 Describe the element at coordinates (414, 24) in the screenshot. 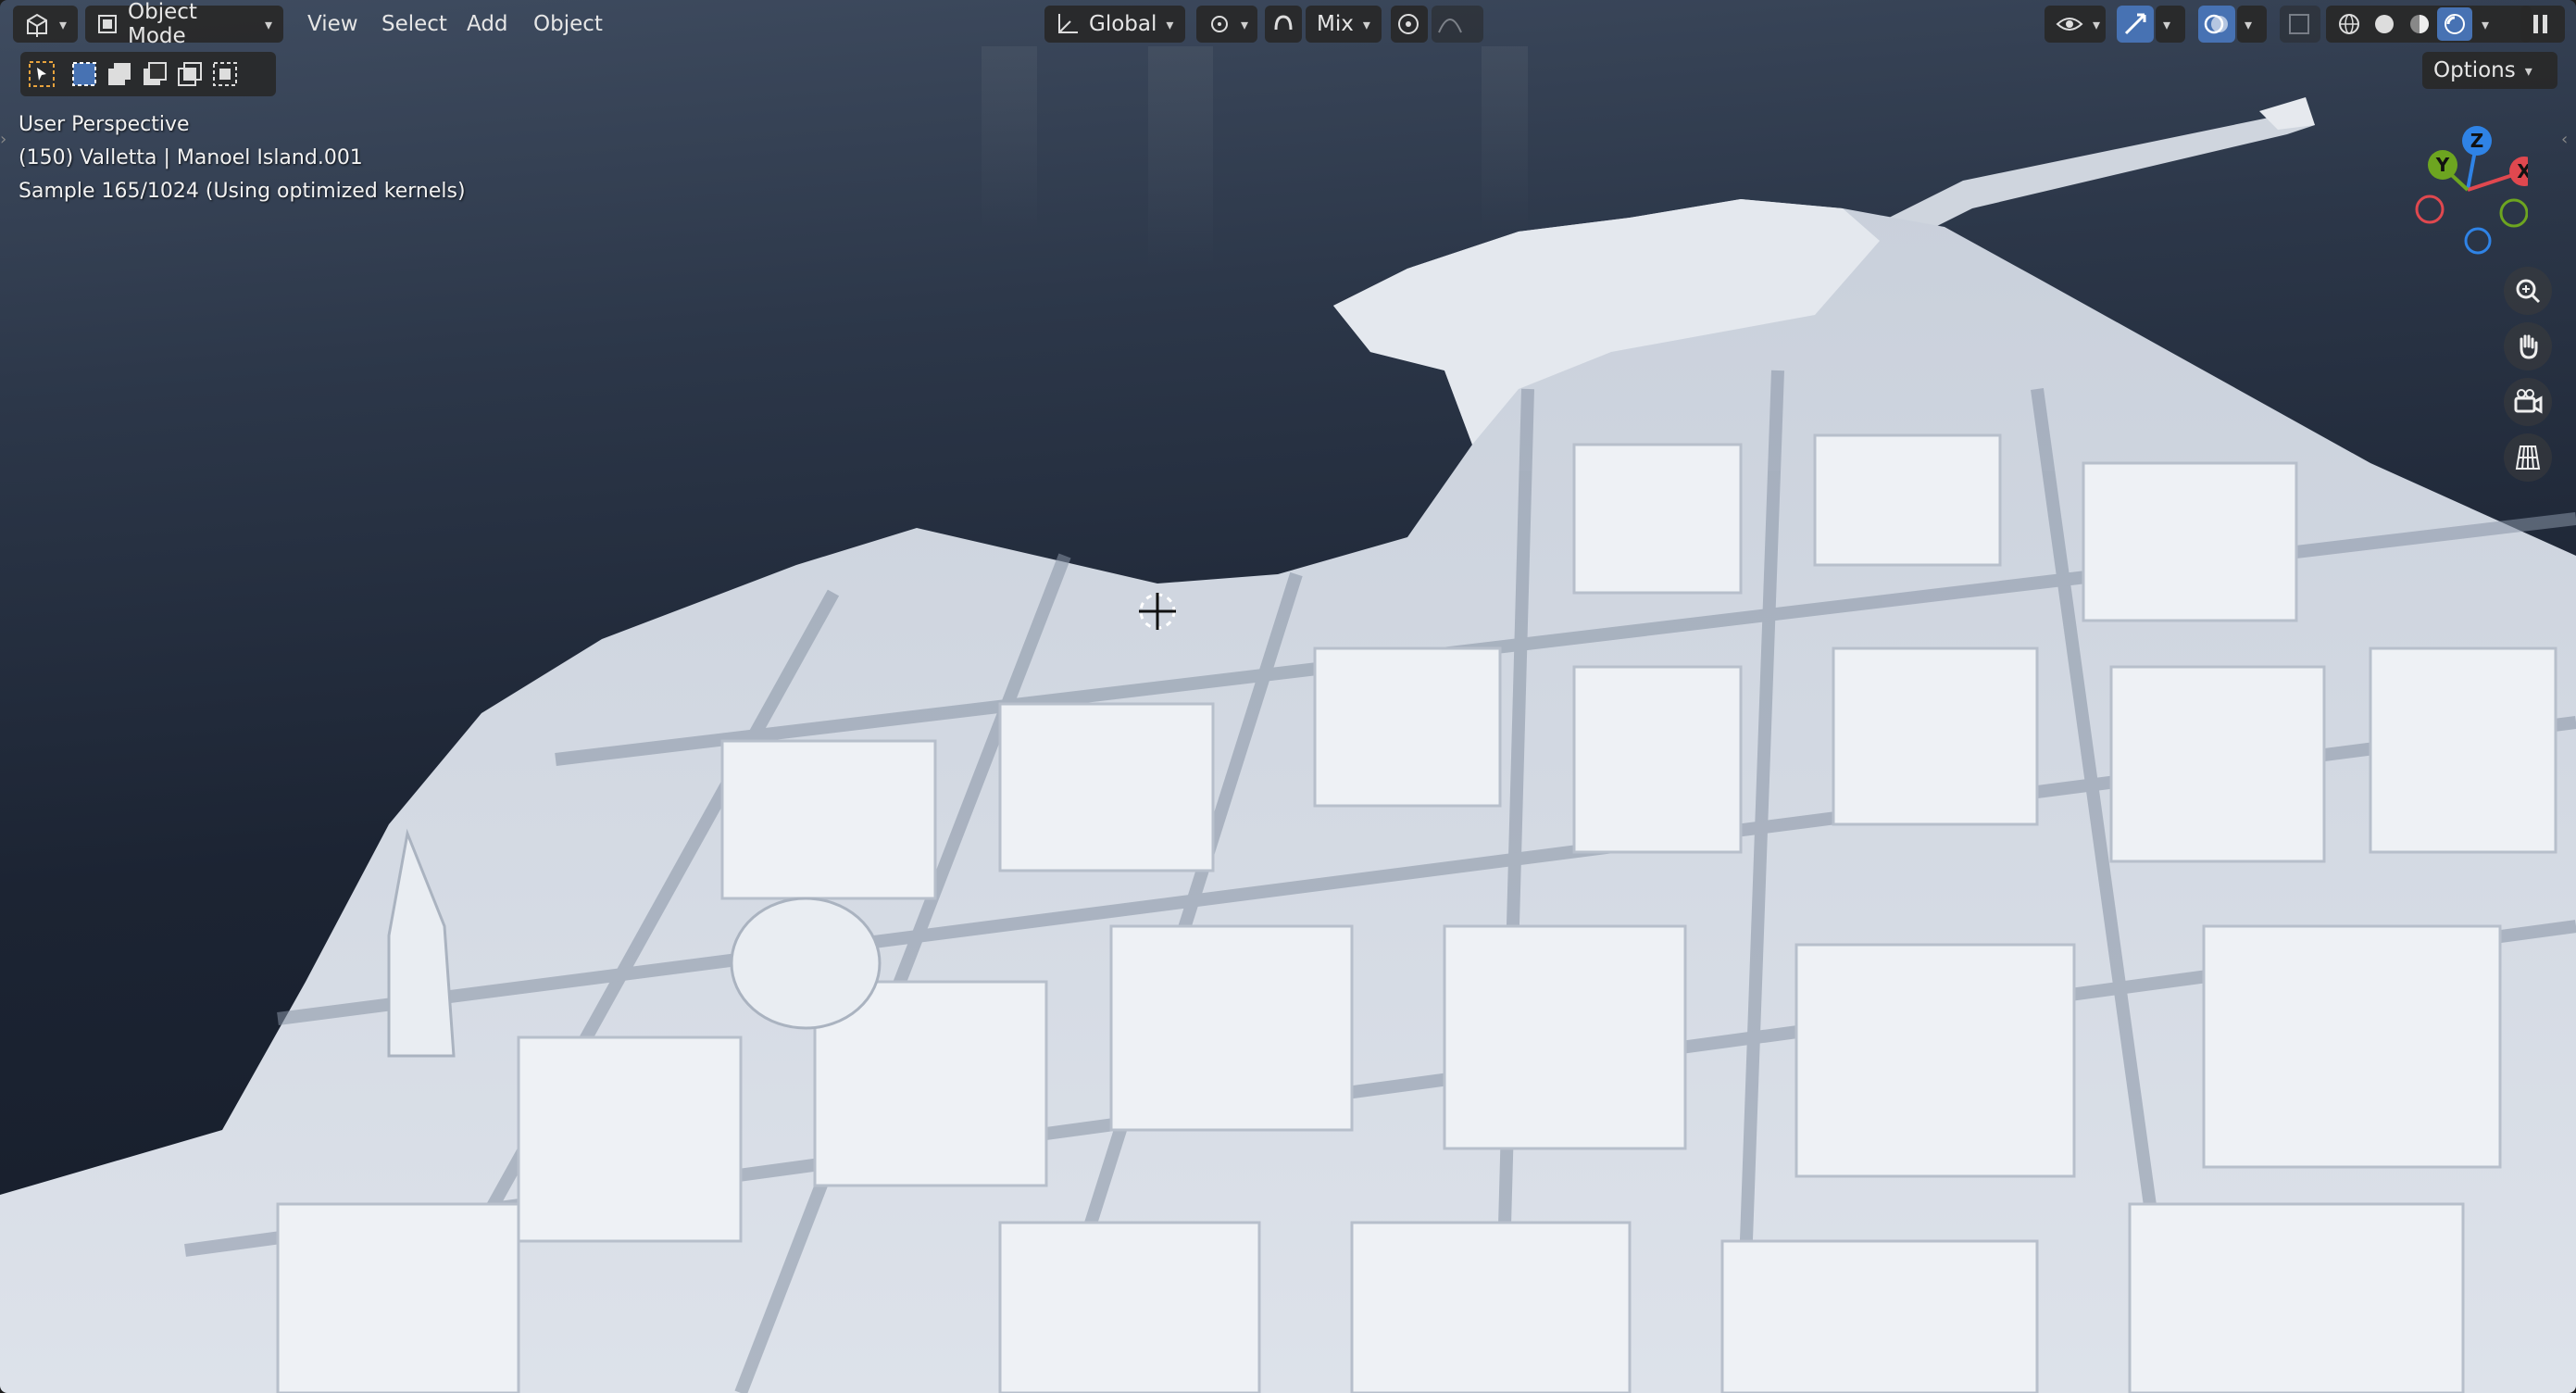

I see `menu-select: Select` at that location.